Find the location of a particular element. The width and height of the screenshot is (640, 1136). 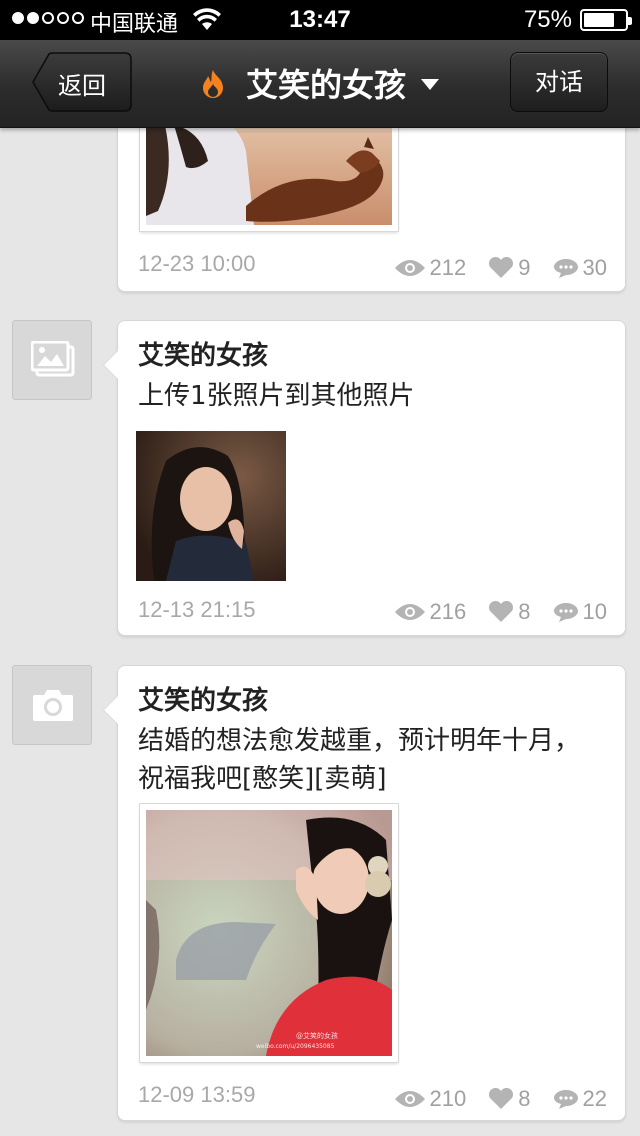

svg-text: weibo.com/u/2096435085 is located at coordinates (295, 1046).